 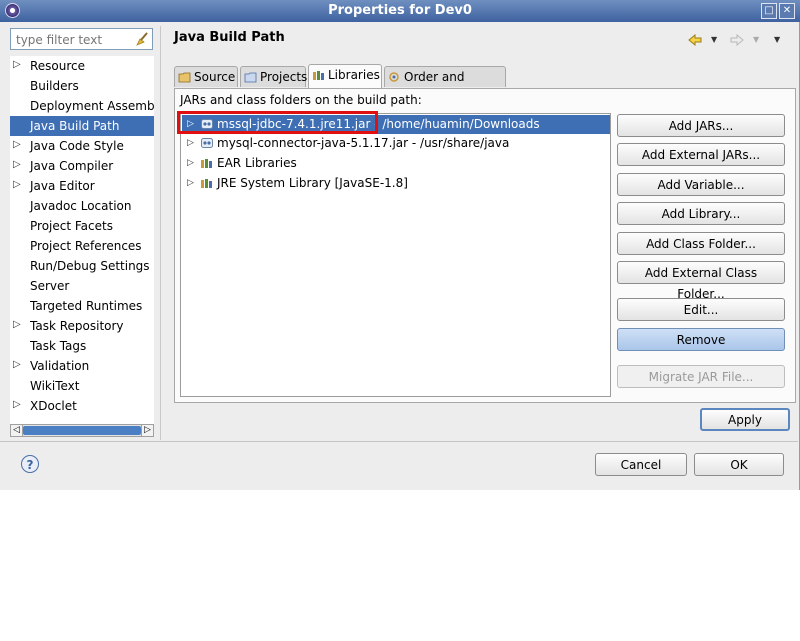 I want to click on nav-item-label: XDoclet, so click(x=53, y=406).